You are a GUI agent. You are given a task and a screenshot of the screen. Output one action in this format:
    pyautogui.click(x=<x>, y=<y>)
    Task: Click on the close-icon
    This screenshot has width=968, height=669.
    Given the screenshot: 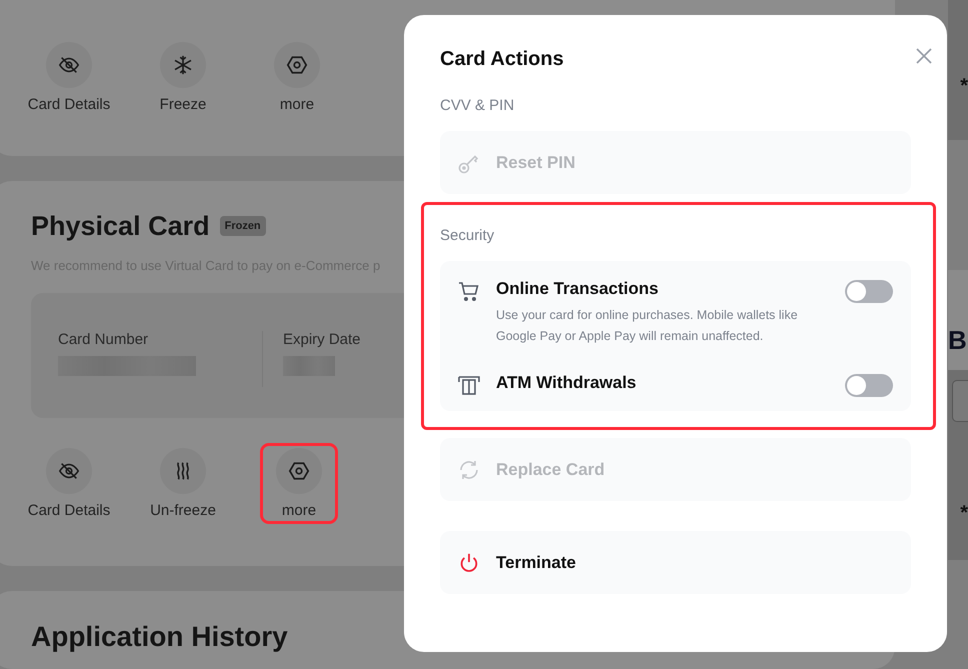 What is the action you would take?
    pyautogui.click(x=924, y=56)
    